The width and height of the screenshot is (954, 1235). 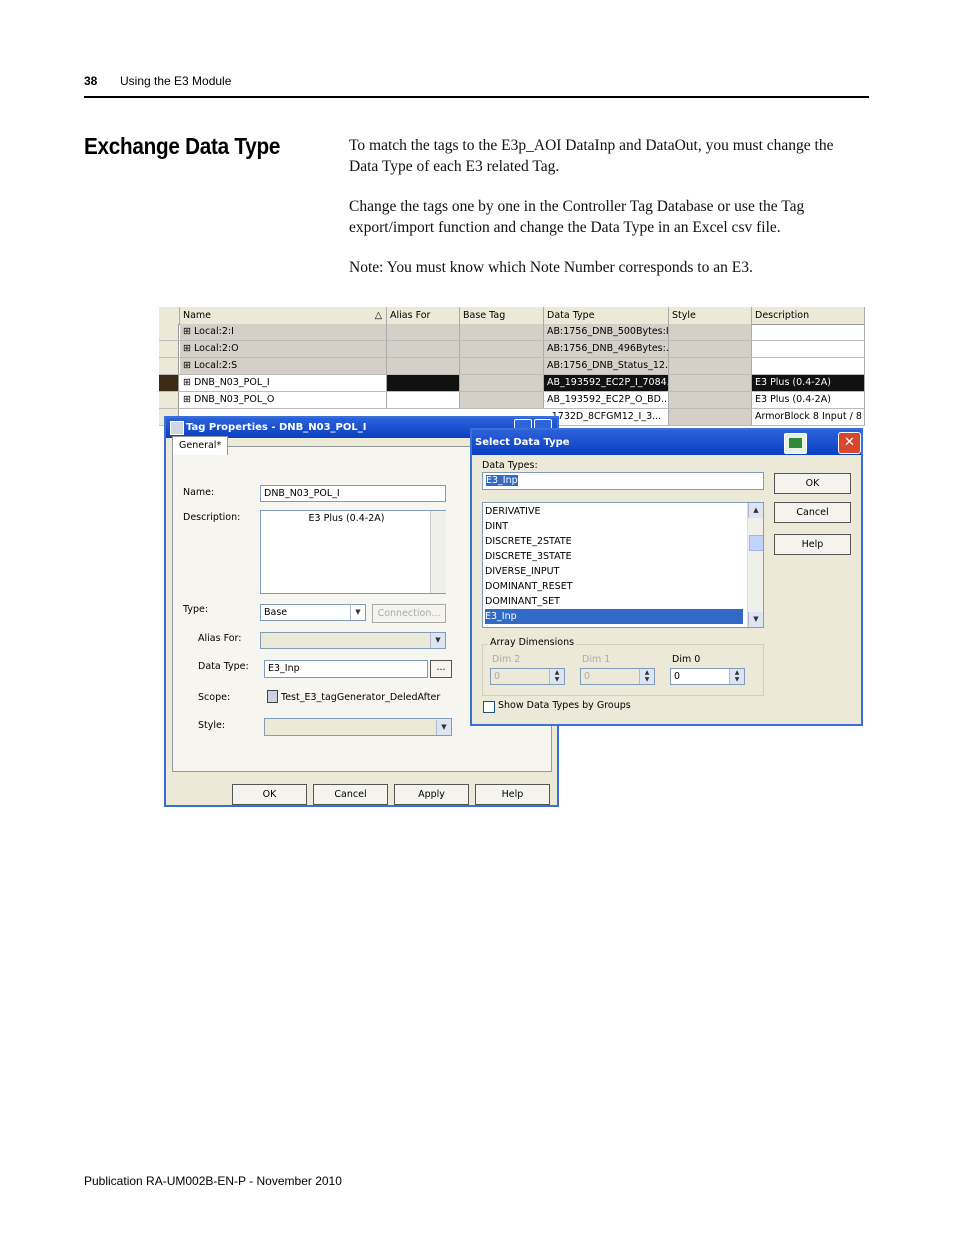 What do you see at coordinates (423, 315) in the screenshot?
I see `col-alias-for: Alias For` at bounding box center [423, 315].